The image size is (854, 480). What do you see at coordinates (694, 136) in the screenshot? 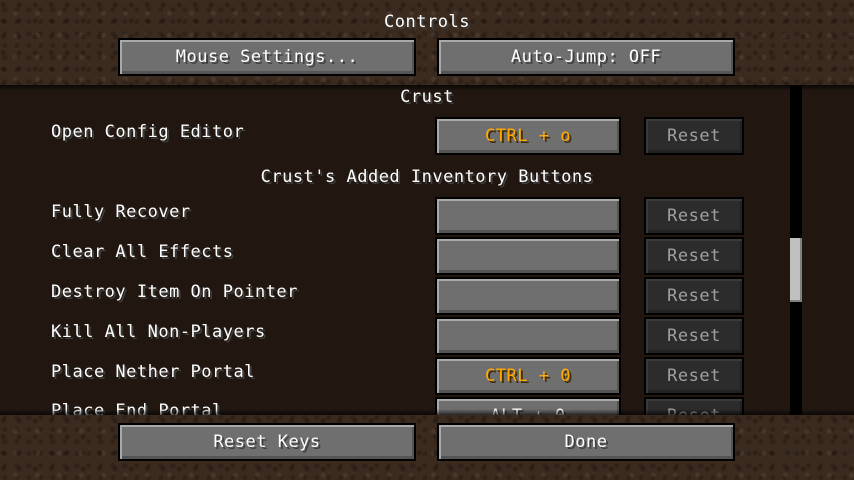
I see `reset-button-open-config-editor: Reset` at bounding box center [694, 136].